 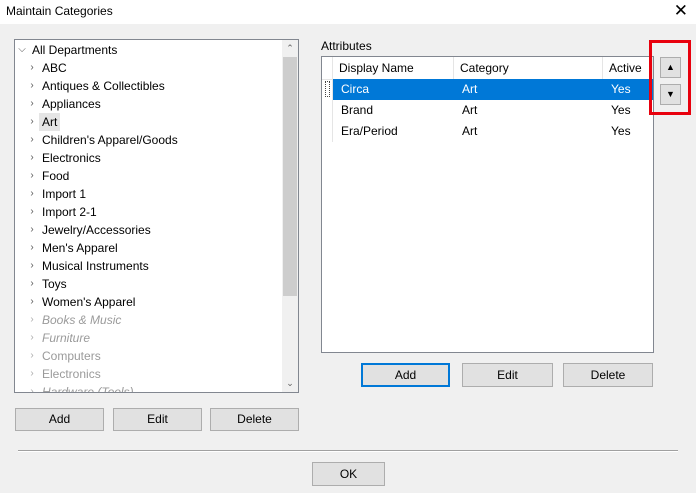 What do you see at coordinates (80, 248) in the screenshot?
I see `tree-node-label: Men's Apparel` at bounding box center [80, 248].